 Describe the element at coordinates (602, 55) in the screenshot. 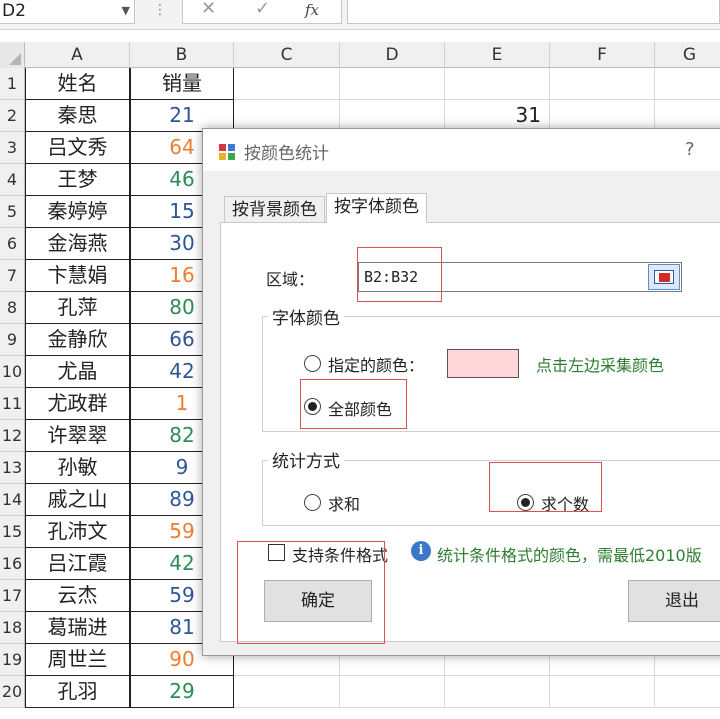

I see `column-header-f: F` at that location.